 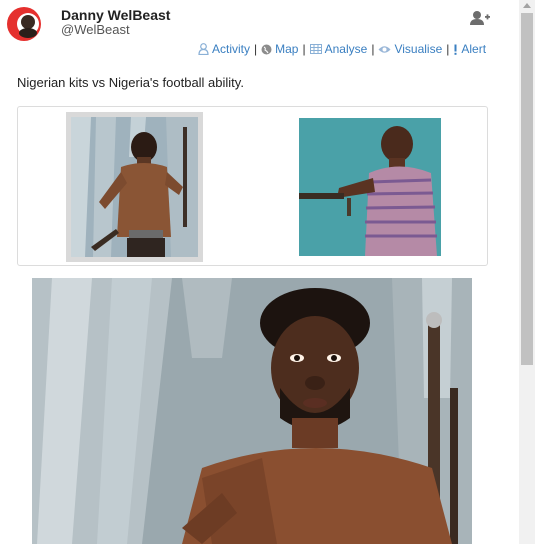 What do you see at coordinates (527, 5) in the screenshot?
I see `scroll-up-arrow-icon` at bounding box center [527, 5].